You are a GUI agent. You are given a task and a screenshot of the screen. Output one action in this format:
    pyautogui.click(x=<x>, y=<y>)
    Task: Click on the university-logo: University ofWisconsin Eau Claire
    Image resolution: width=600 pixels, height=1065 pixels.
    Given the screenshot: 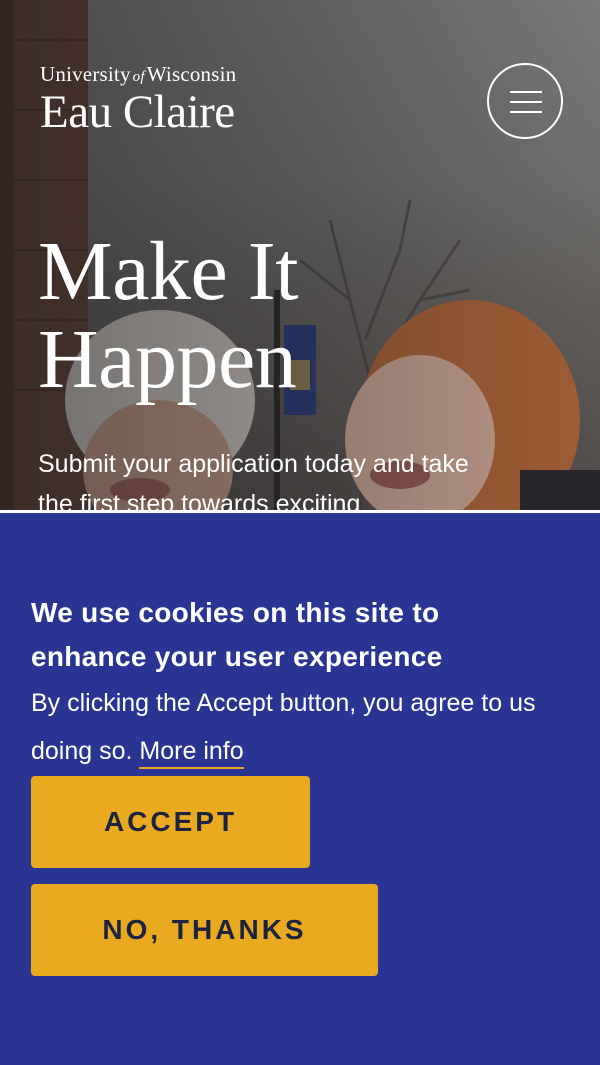 What is the action you would take?
    pyautogui.click(x=138, y=100)
    